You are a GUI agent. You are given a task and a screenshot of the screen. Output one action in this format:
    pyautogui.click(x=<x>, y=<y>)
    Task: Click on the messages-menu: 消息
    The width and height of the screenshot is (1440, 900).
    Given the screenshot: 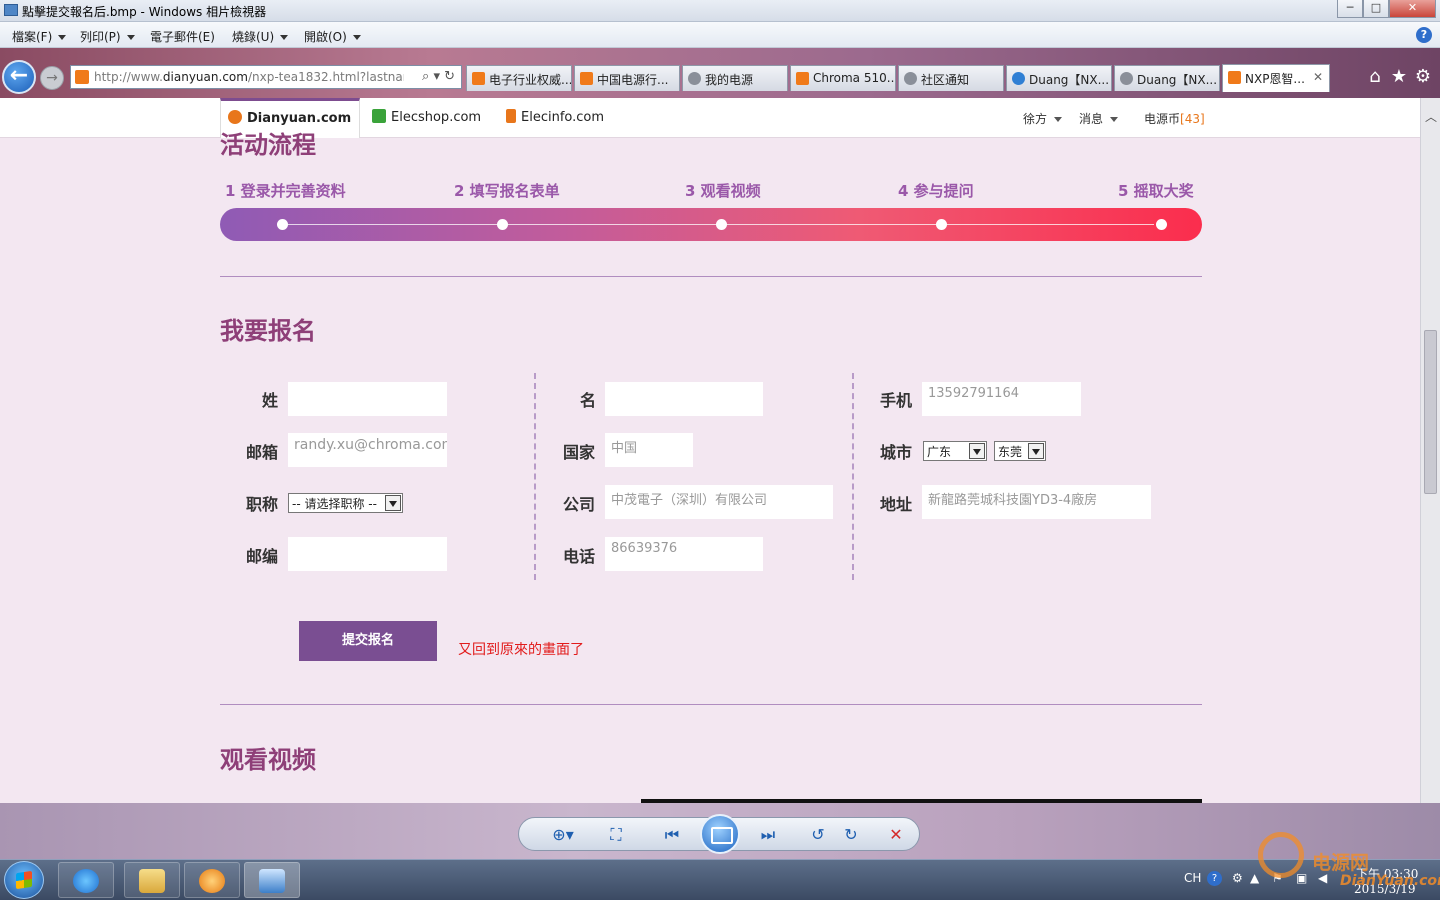 What is the action you would take?
    pyautogui.click(x=1099, y=118)
    